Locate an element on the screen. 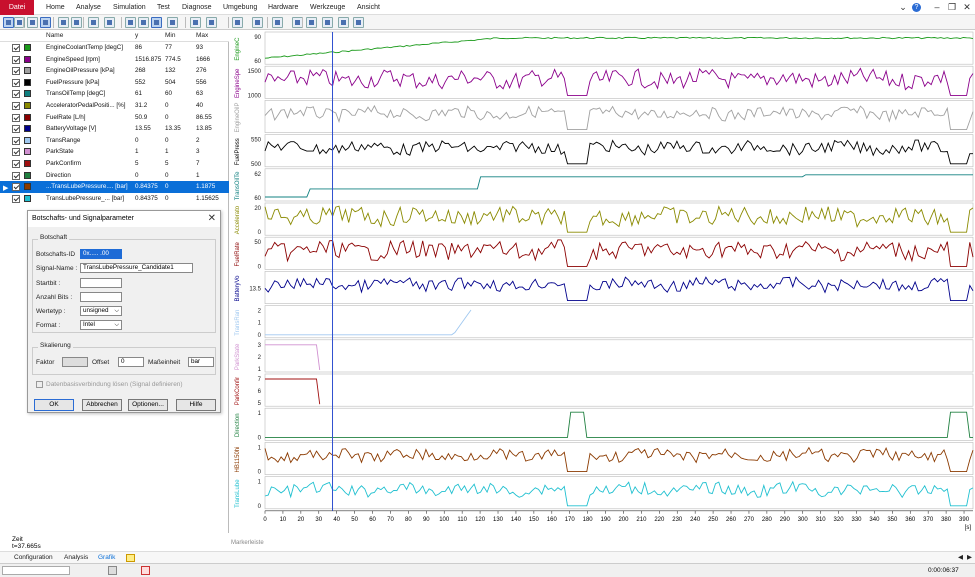  grid-icon is located at coordinates (112, 570).